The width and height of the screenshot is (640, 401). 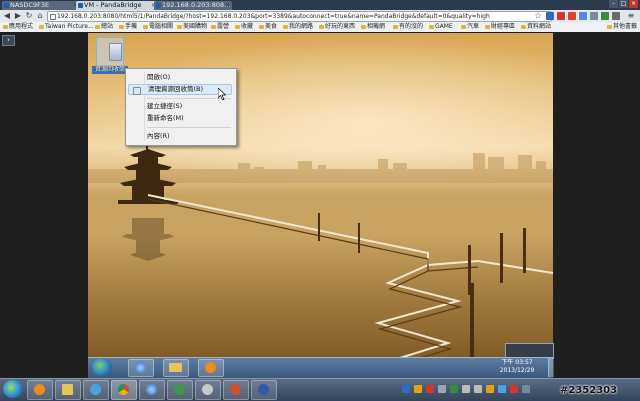 I want to click on menu-item-properties: 內容(R), so click(x=180, y=136).